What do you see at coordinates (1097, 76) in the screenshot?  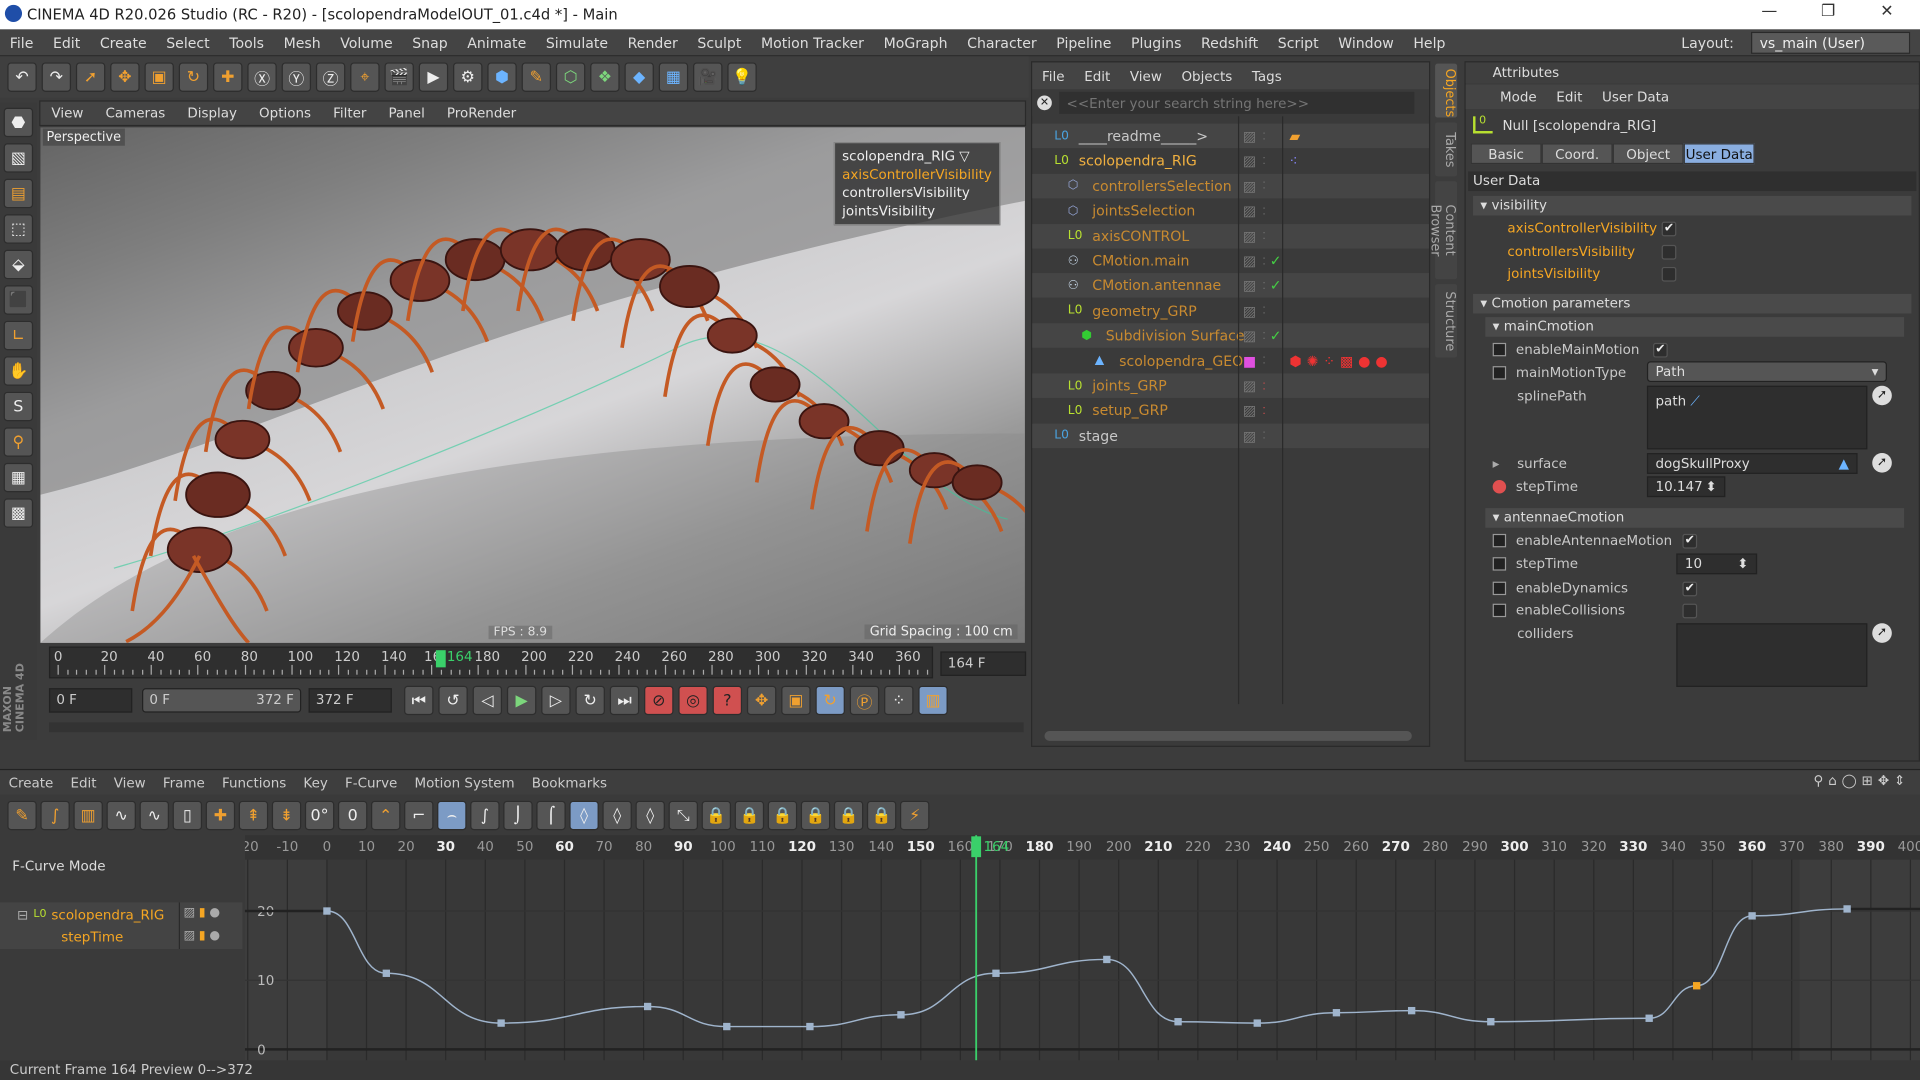 I see `om-menu-edit: Edit` at bounding box center [1097, 76].